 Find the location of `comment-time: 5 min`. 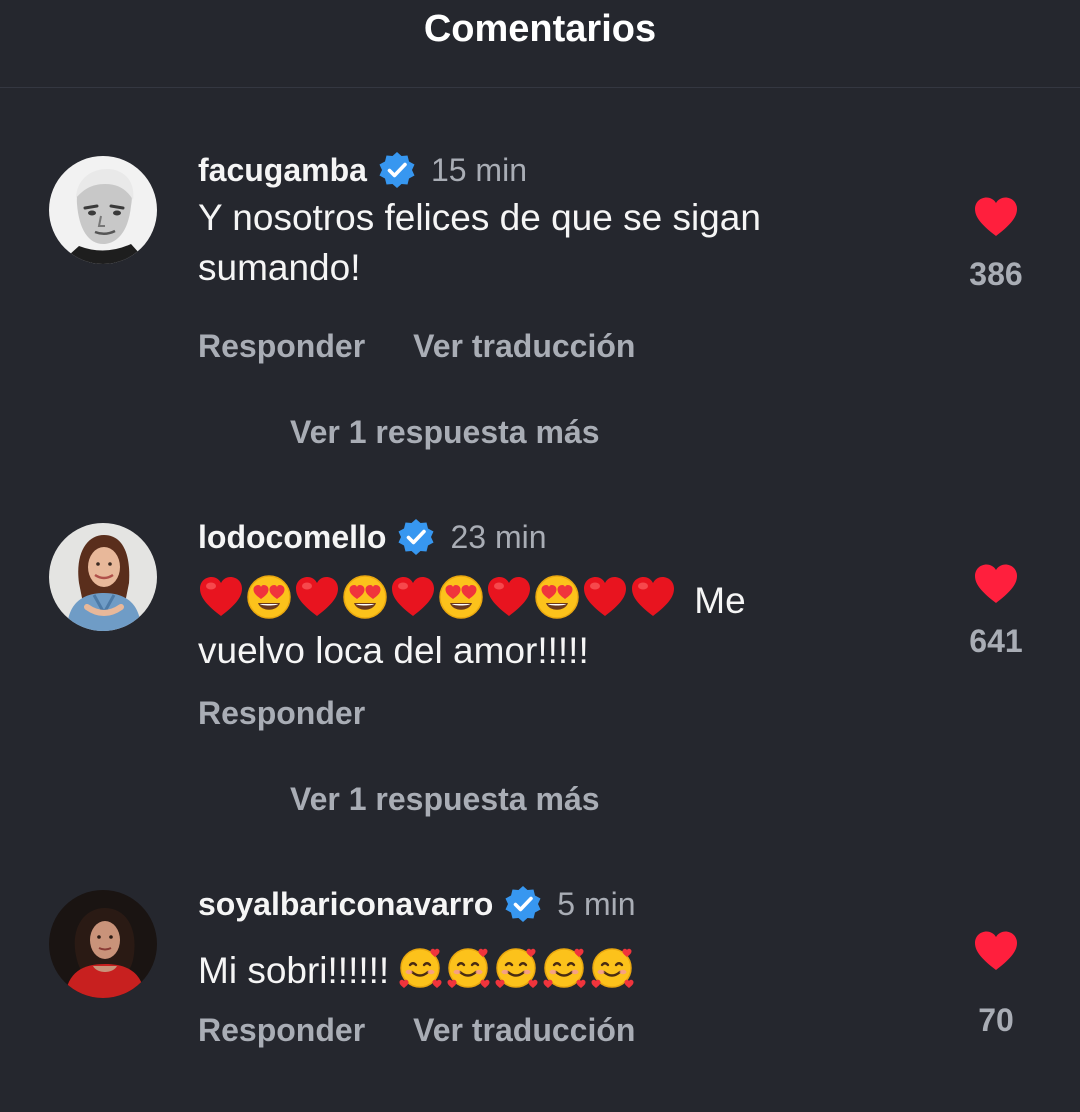

comment-time: 5 min is located at coordinates (596, 903).